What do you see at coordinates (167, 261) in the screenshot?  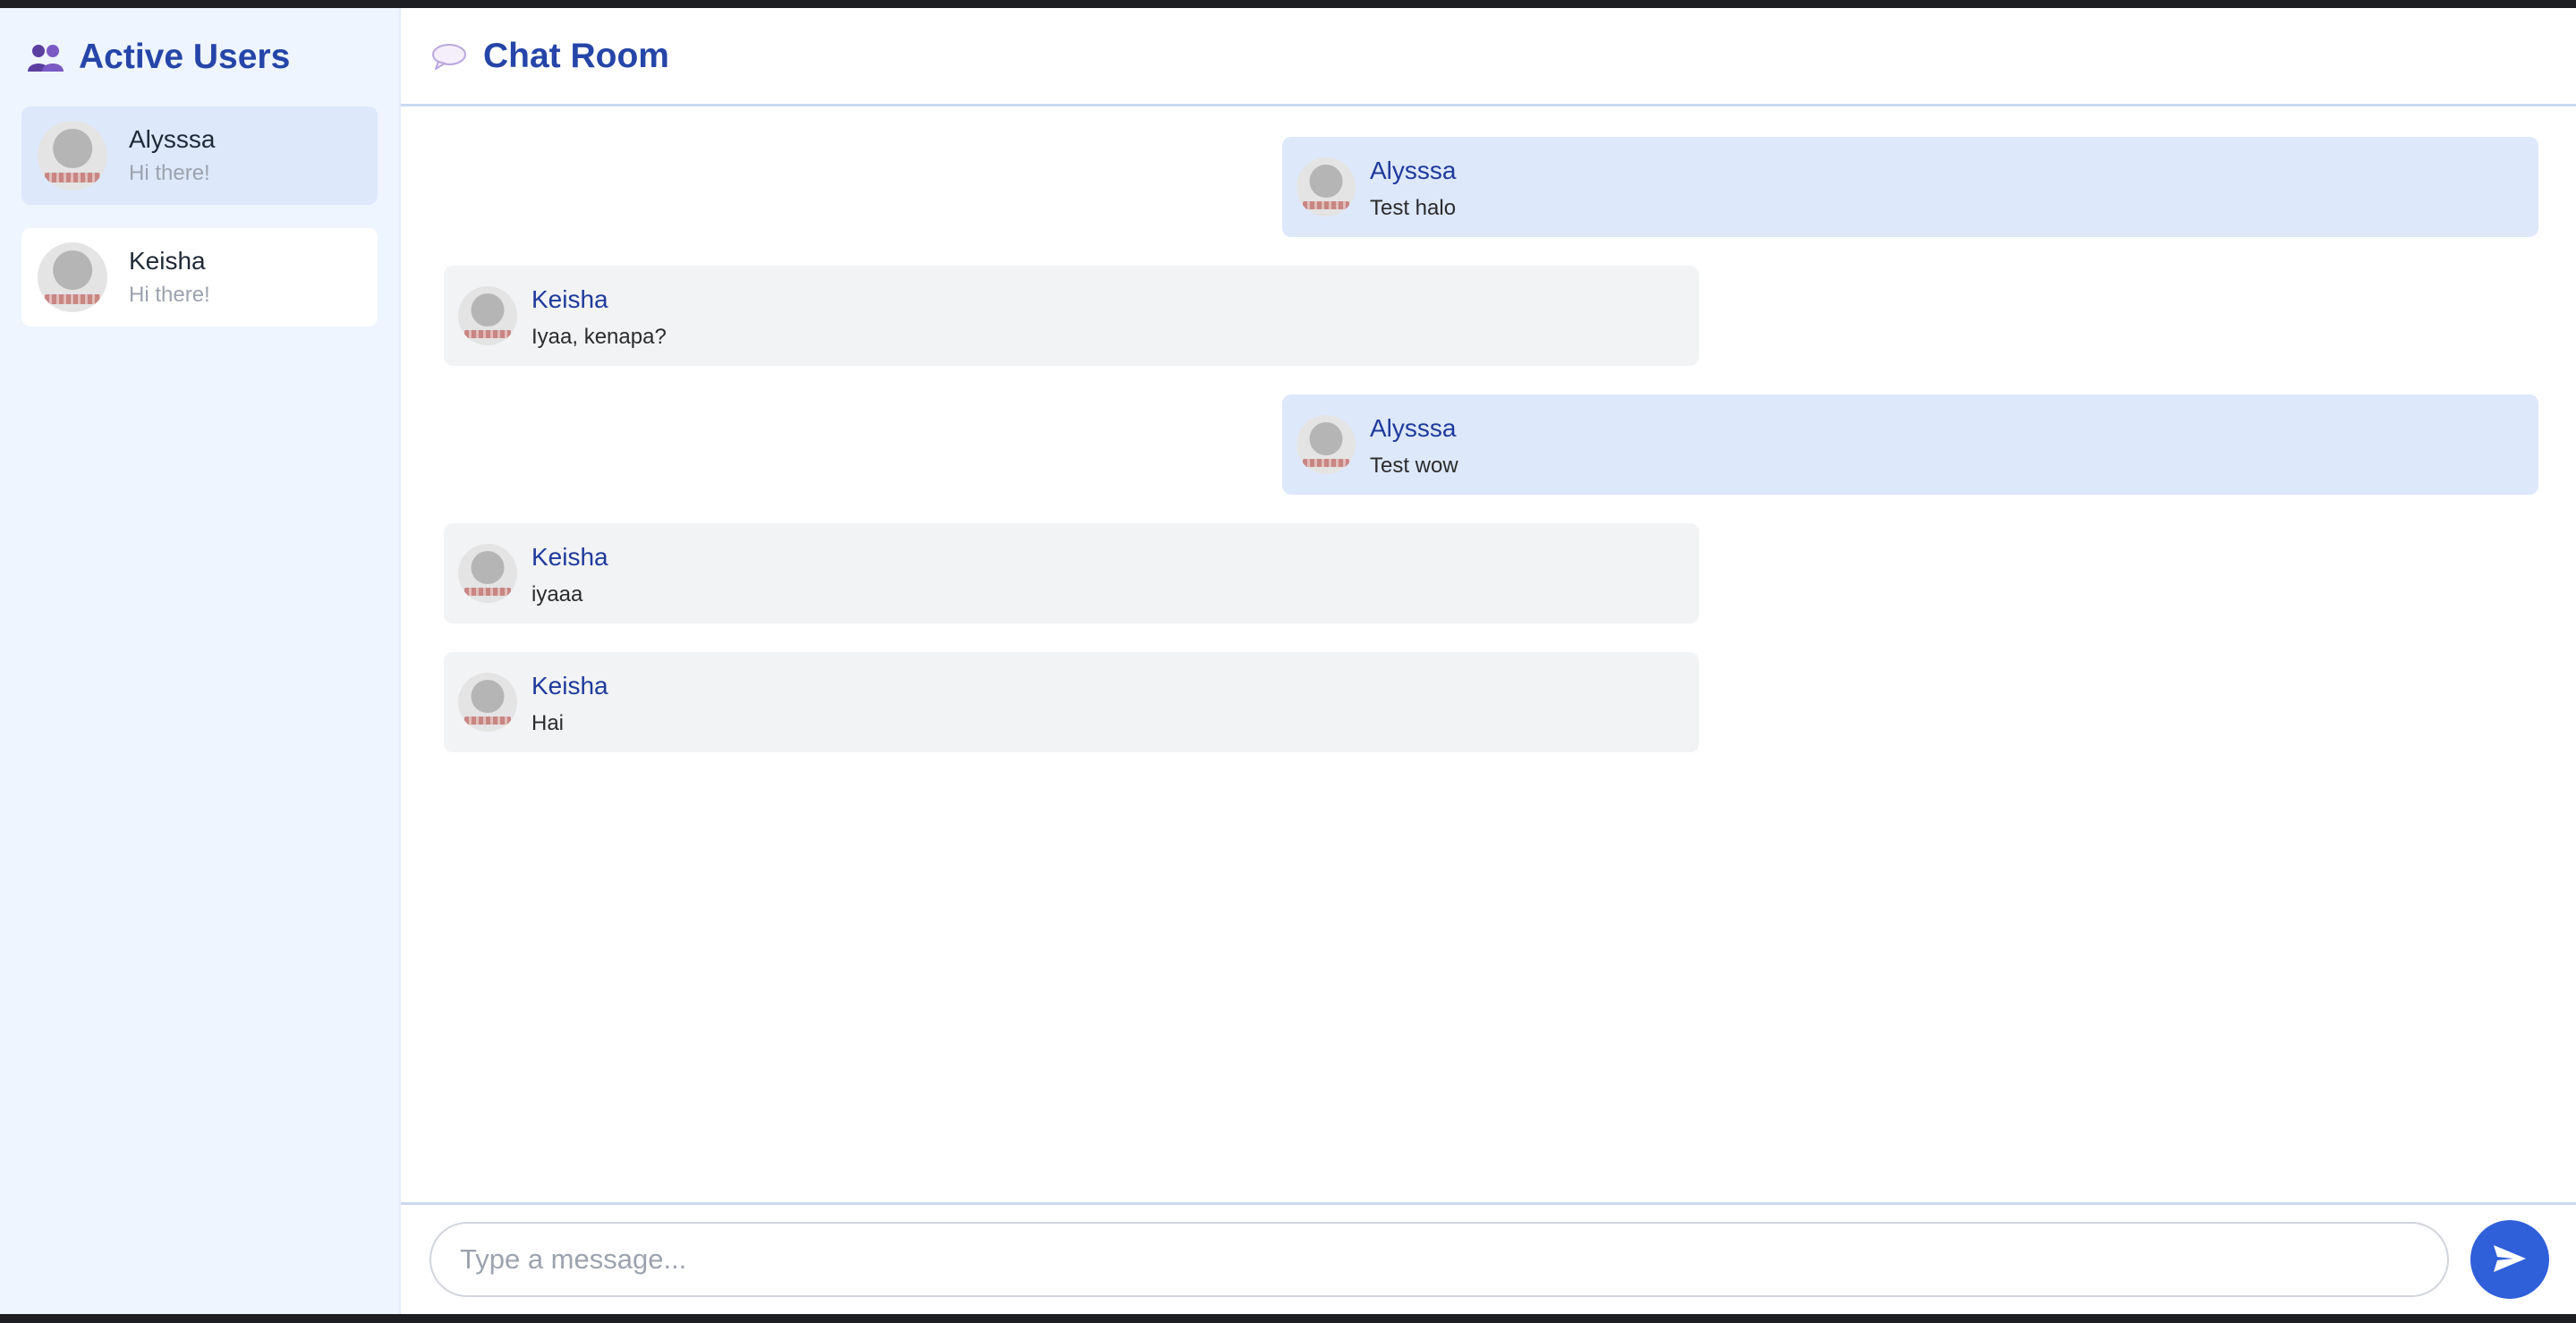 I see `user-name: Keisha` at bounding box center [167, 261].